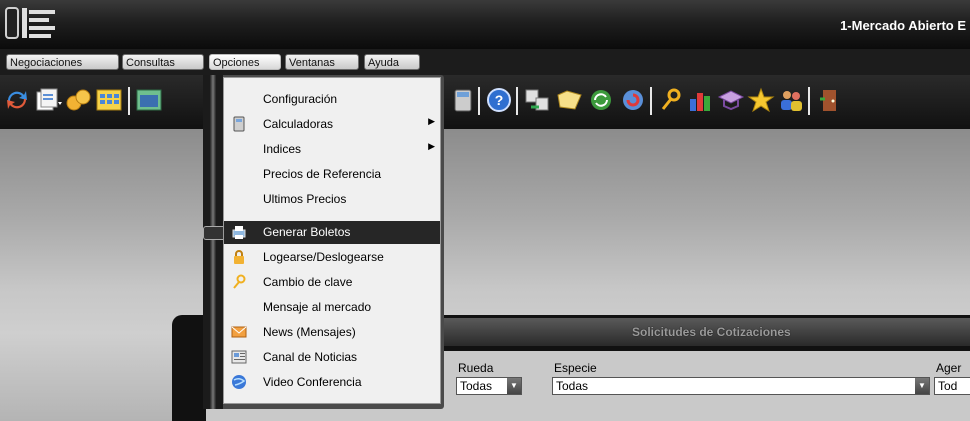 This screenshot has width=970, height=421. I want to click on menu-item-label: Cambio de clave, so click(308, 282).